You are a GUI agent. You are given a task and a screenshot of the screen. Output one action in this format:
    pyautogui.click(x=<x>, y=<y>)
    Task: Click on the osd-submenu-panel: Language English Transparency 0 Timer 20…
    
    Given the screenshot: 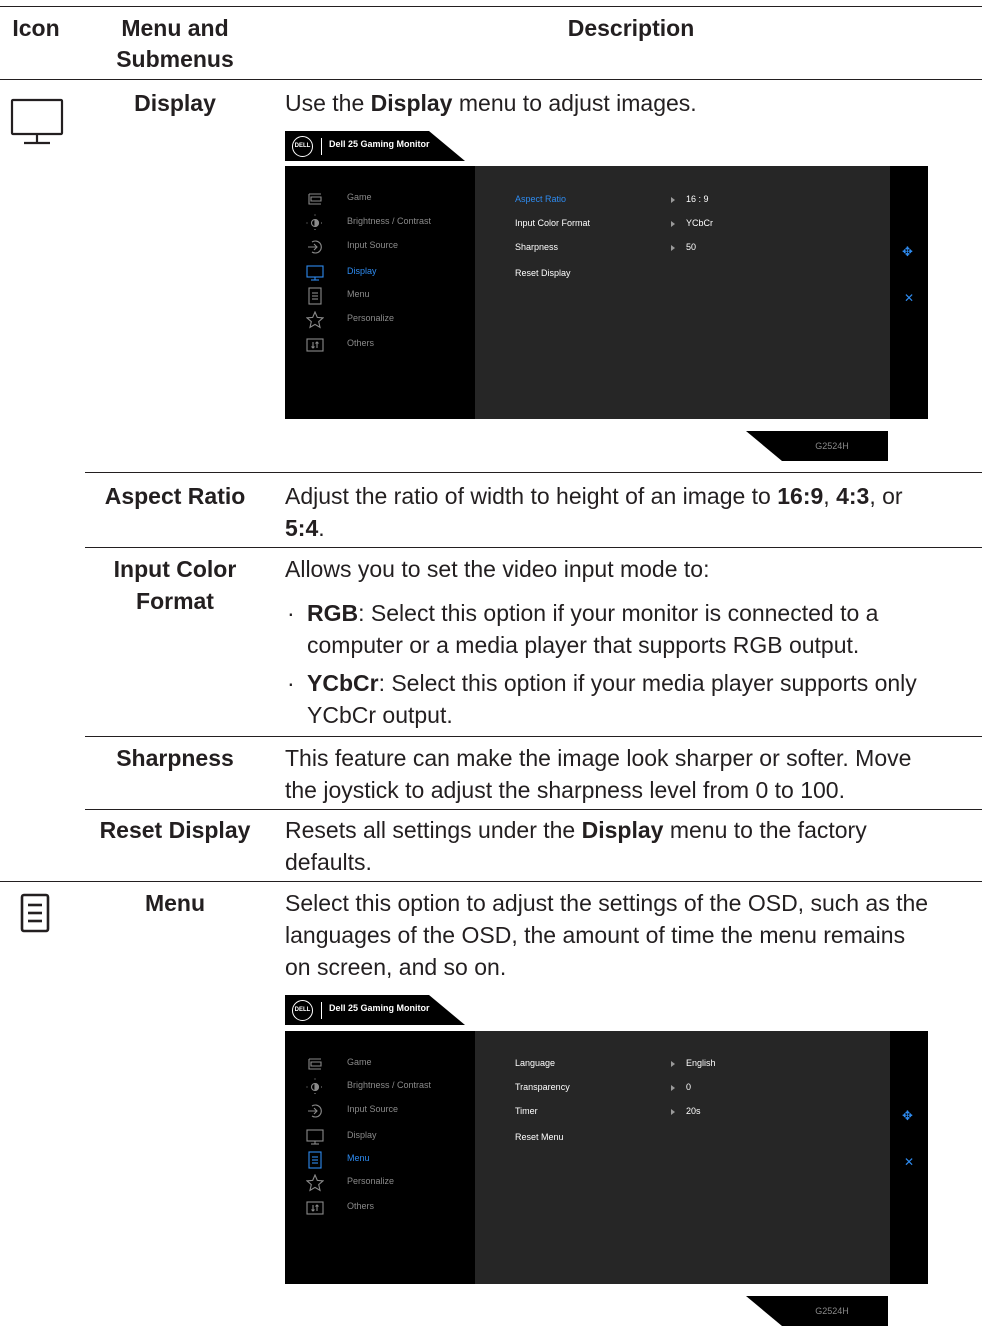 What is the action you would take?
    pyautogui.click(x=682, y=1157)
    